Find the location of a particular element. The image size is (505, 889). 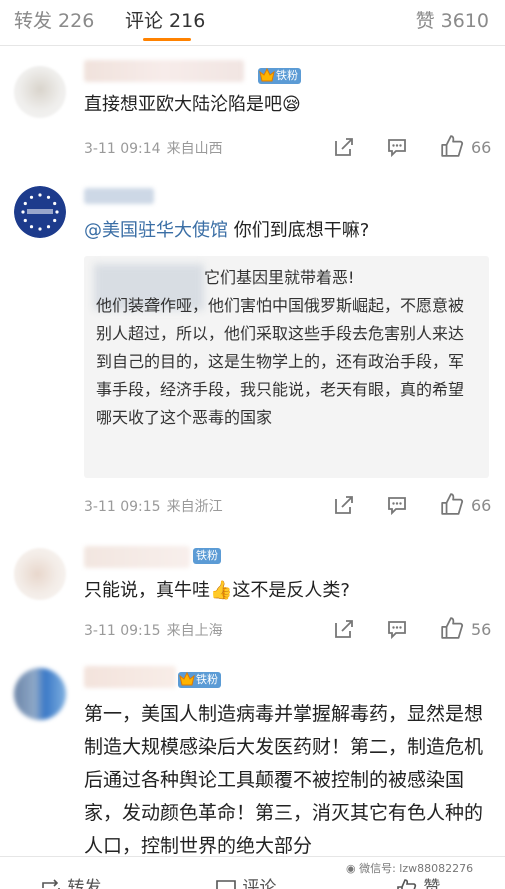

bottom-repost-button: 转发 is located at coordinates (70, 881).